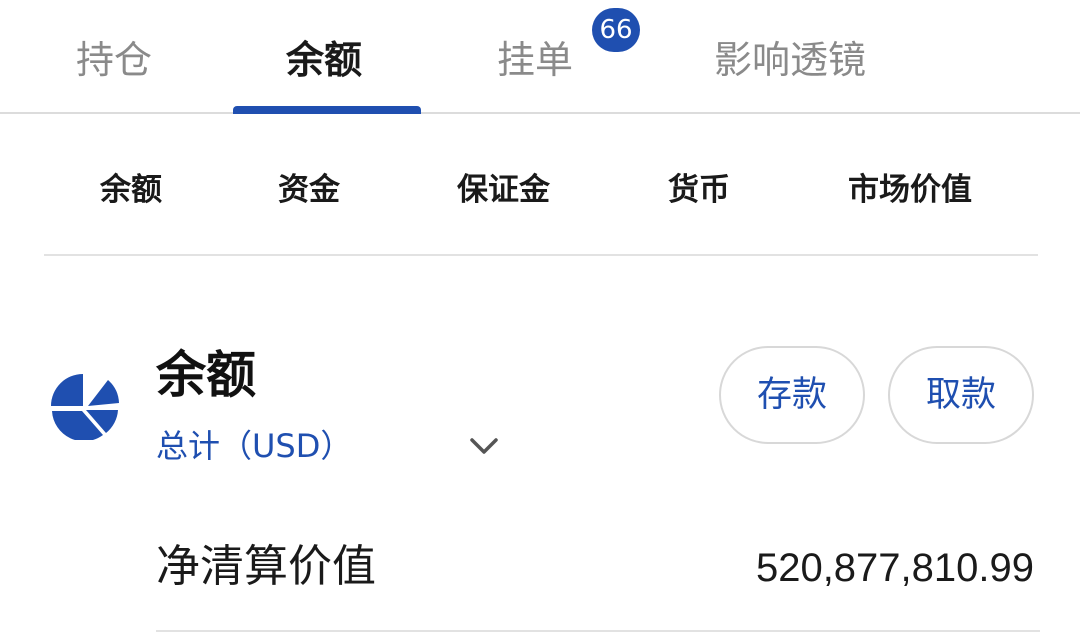  Describe the element at coordinates (961, 395) in the screenshot. I see `withdraw-button: 取款` at that location.